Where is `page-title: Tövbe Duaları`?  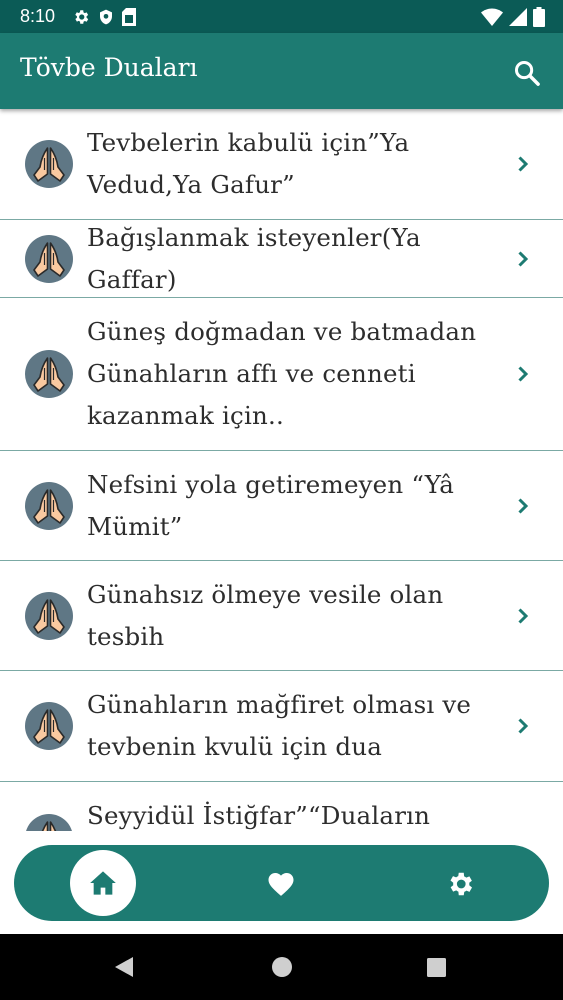
page-title: Tövbe Duaları is located at coordinates (109, 67).